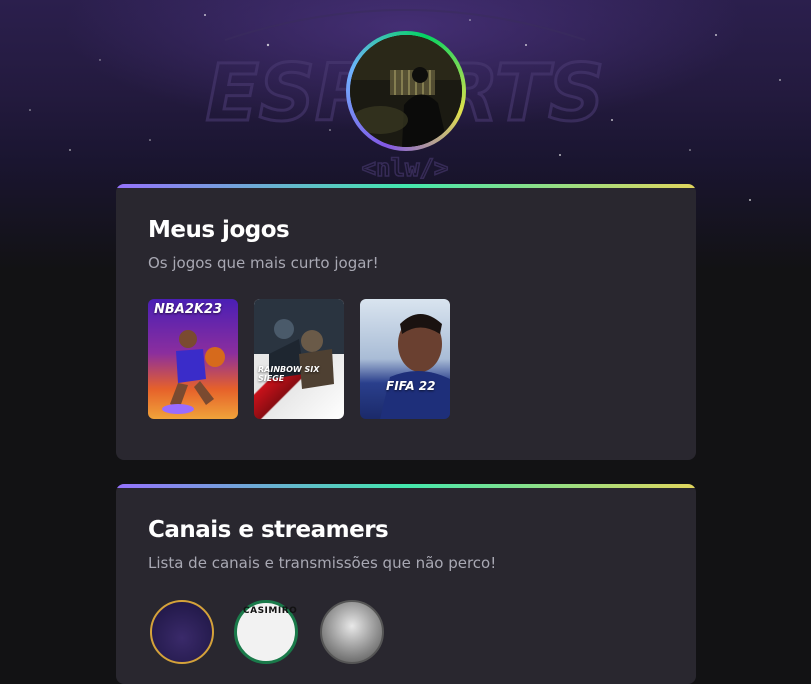 The image size is (811, 684). What do you see at coordinates (219, 230) in the screenshot?
I see `games-title: Meus jogos` at bounding box center [219, 230].